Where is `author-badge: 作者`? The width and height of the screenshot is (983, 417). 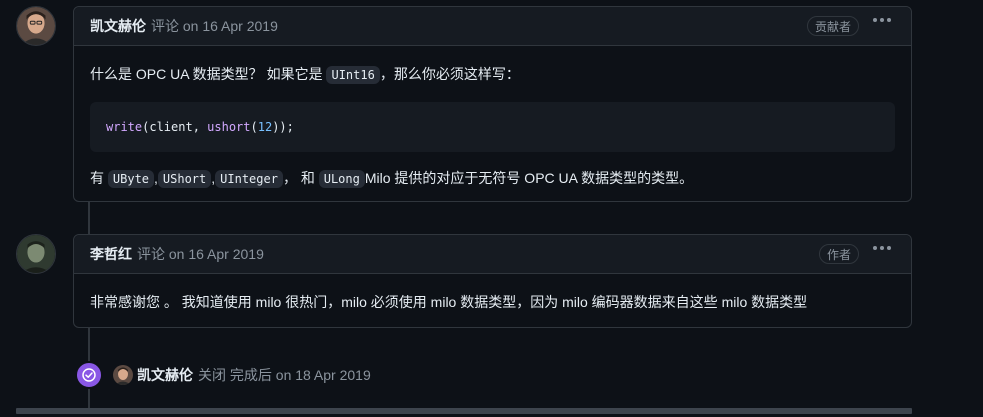 author-badge: 作者 is located at coordinates (838, 254).